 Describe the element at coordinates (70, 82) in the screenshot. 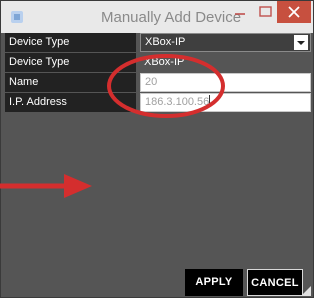

I see `name-label: Name` at that location.